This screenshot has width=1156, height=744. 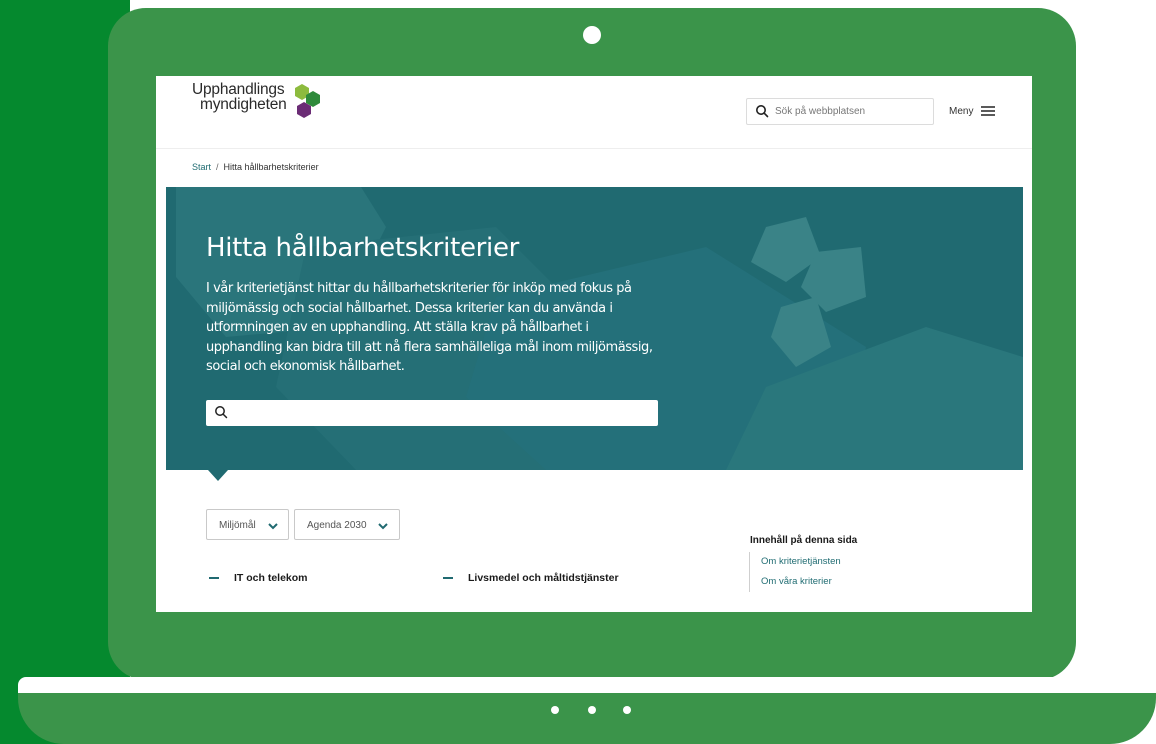 I want to click on site-logo: Upphandlings myndigheten, so click(x=272, y=109).